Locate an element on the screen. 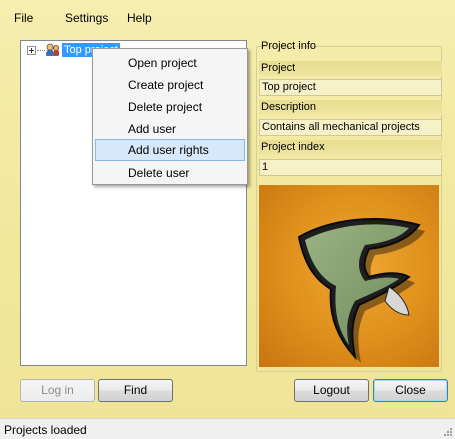 The width and height of the screenshot is (455, 439). login-button: Log in is located at coordinates (57, 390).